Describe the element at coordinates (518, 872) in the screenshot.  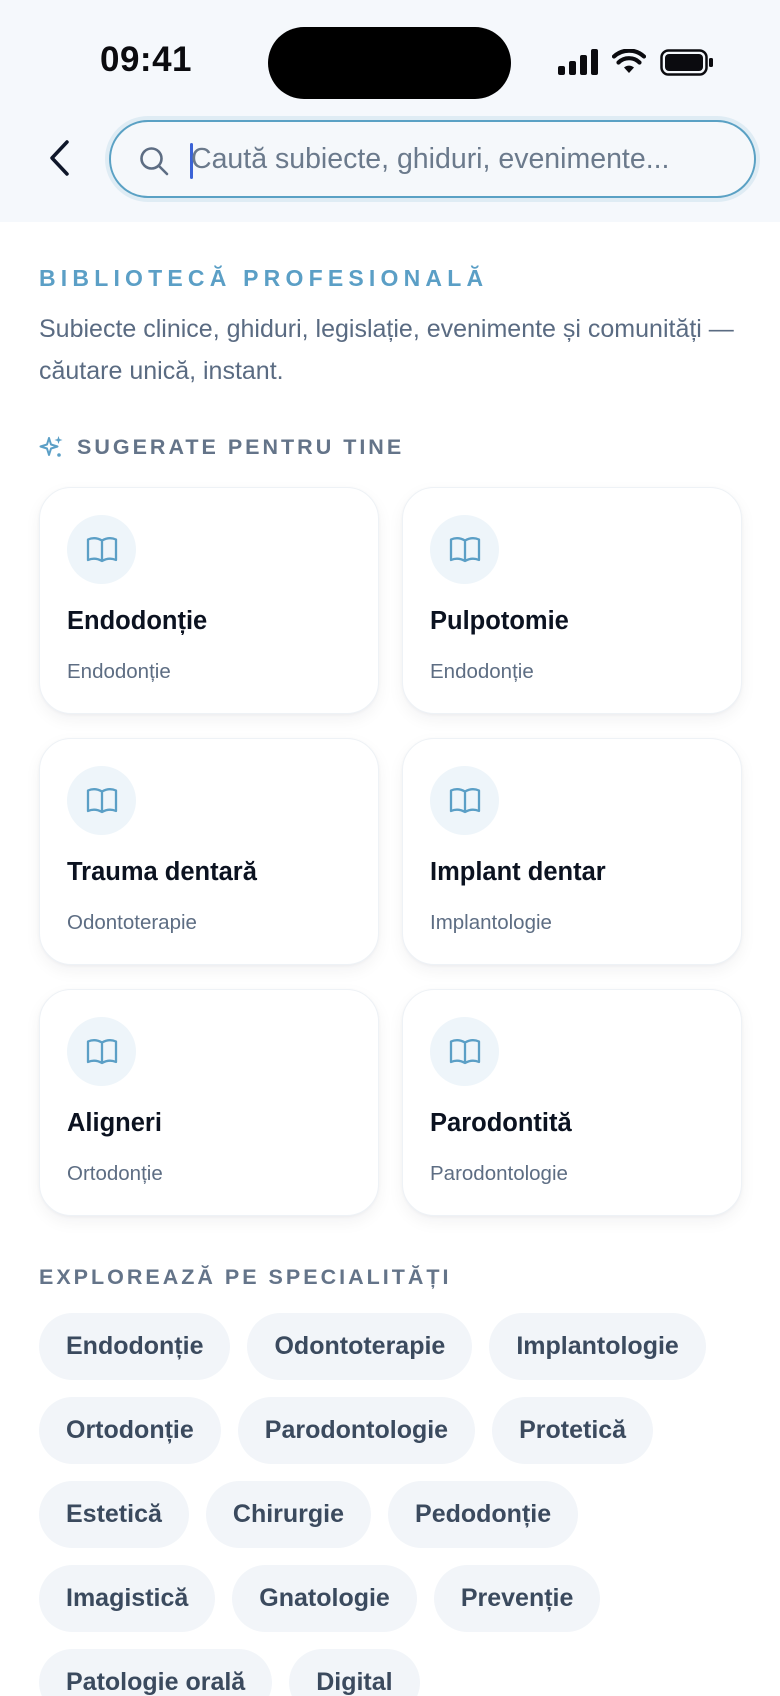
I see `card-title: Implant dentar` at that location.